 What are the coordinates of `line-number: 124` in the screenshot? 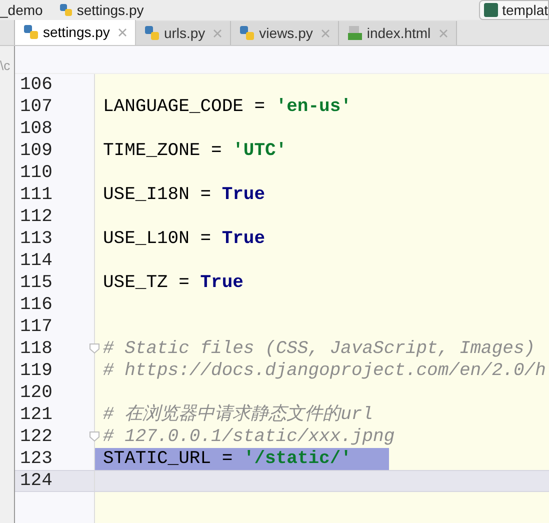 It's located at (35, 481).